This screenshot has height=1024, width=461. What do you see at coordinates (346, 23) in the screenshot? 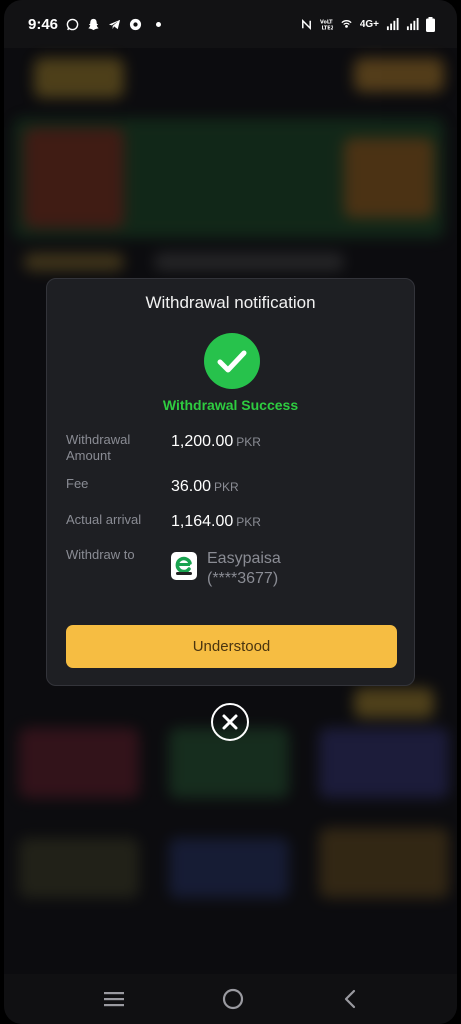
I see `hotspot-icon` at bounding box center [346, 23].